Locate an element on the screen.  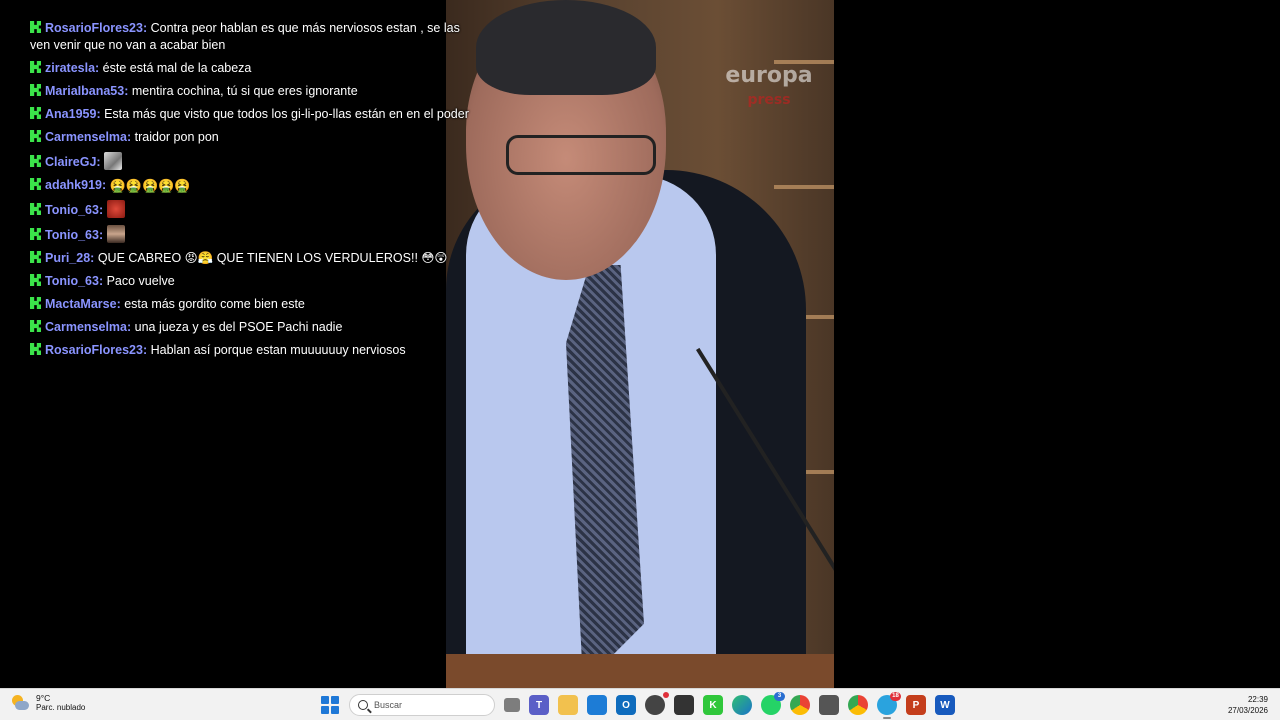
taskbar-apps: Buscar T O K 3 18 P W is located at coordinates (637, 705).